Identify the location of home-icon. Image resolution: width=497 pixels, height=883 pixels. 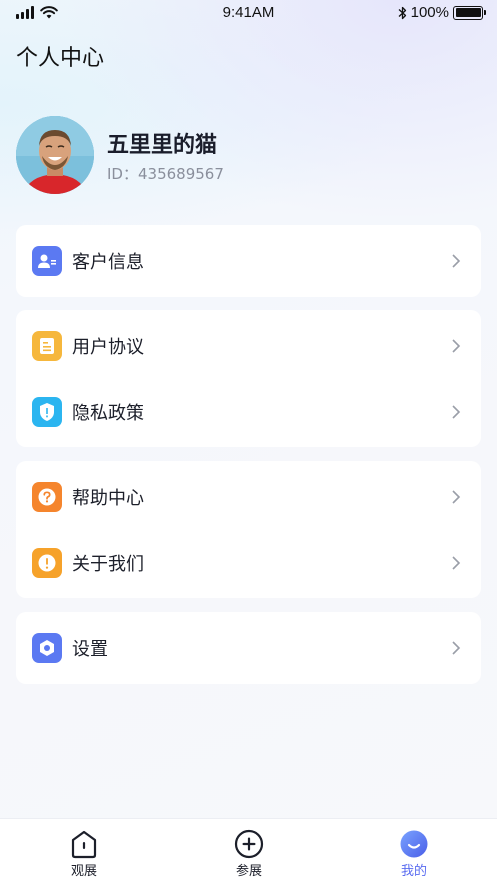
(84, 844).